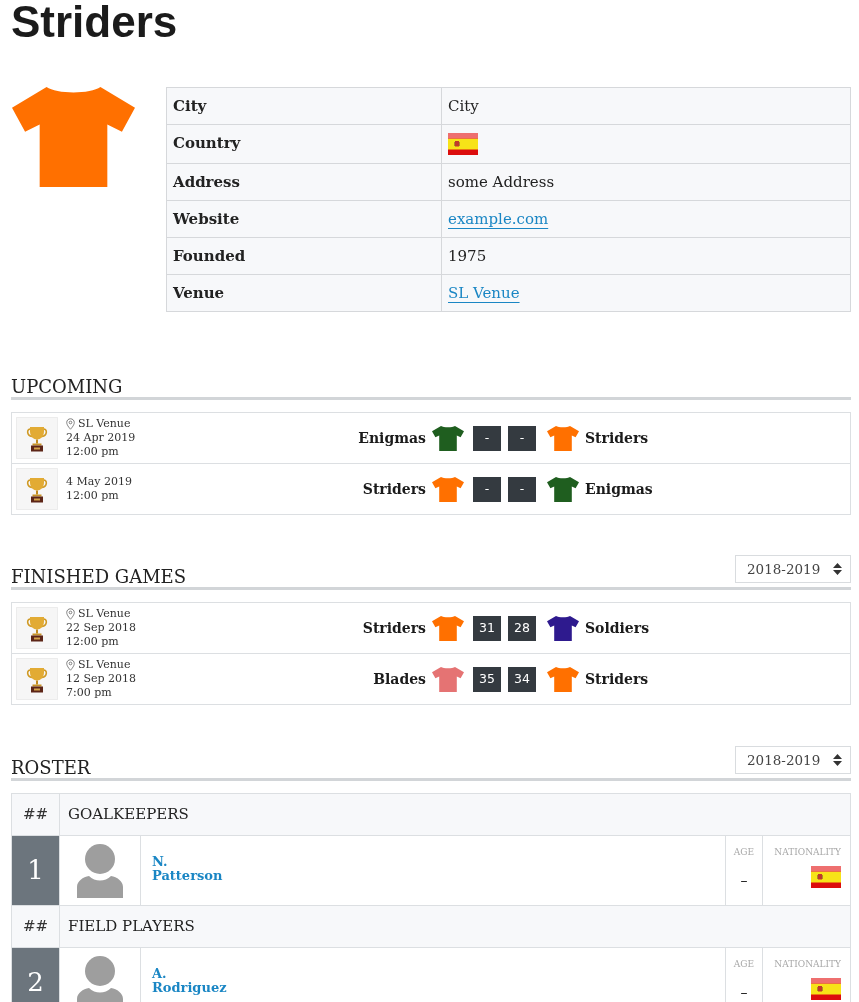 This screenshot has width=859, height=1002. What do you see at coordinates (304, 106) in the screenshot?
I see `info-label: City` at bounding box center [304, 106].